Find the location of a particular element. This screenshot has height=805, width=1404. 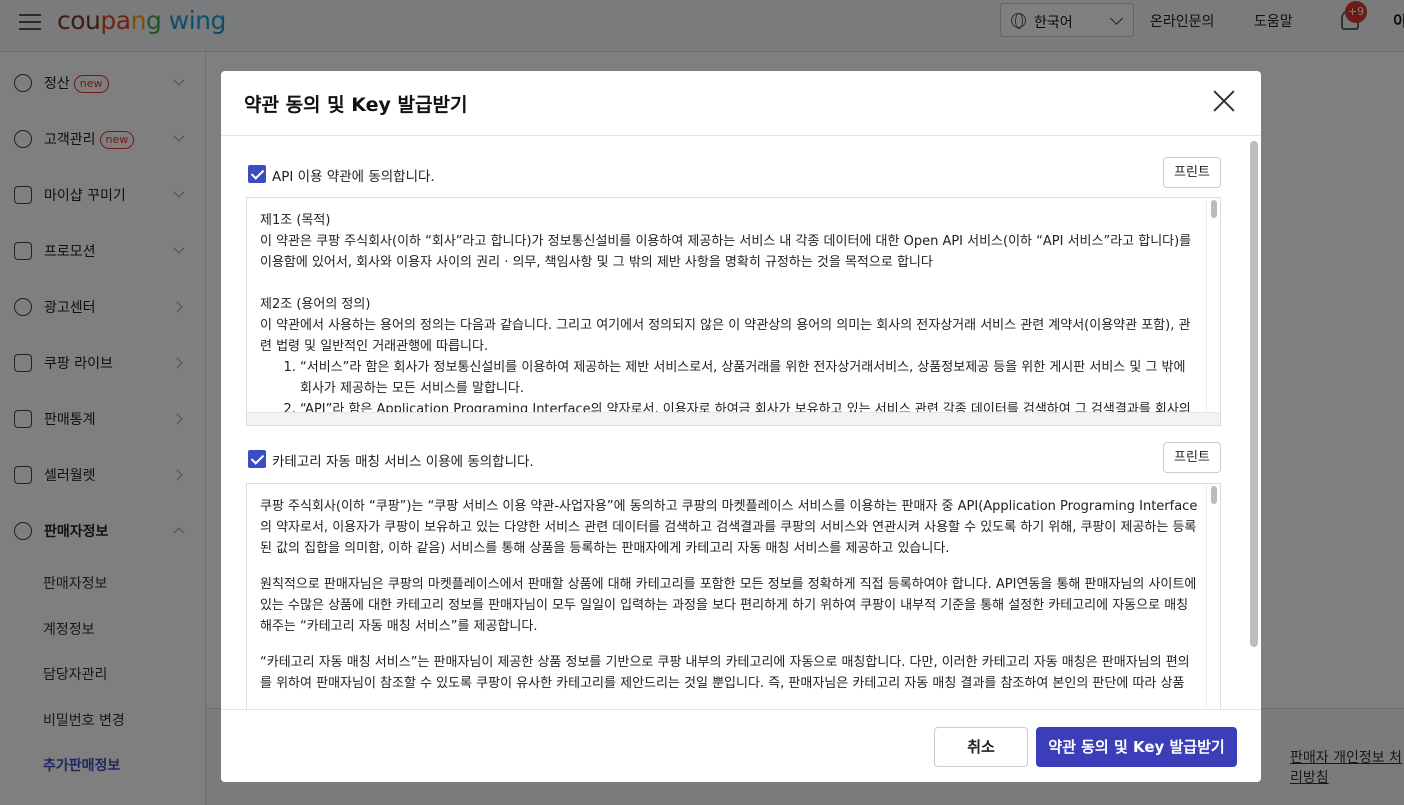

close-icon is located at coordinates (1224, 101).